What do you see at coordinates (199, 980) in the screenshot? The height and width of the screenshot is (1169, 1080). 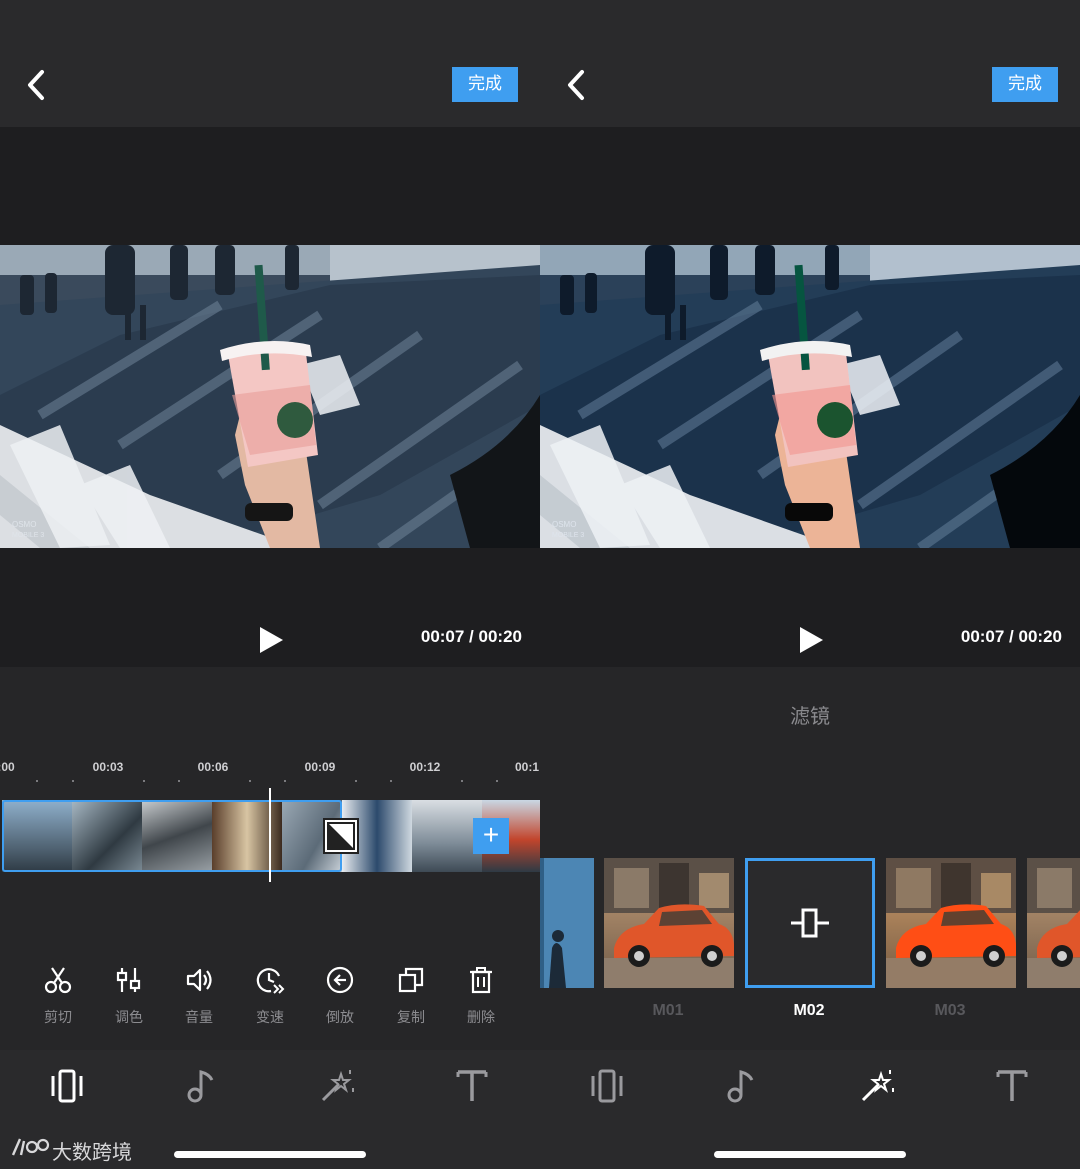 I see `volume-icon` at bounding box center [199, 980].